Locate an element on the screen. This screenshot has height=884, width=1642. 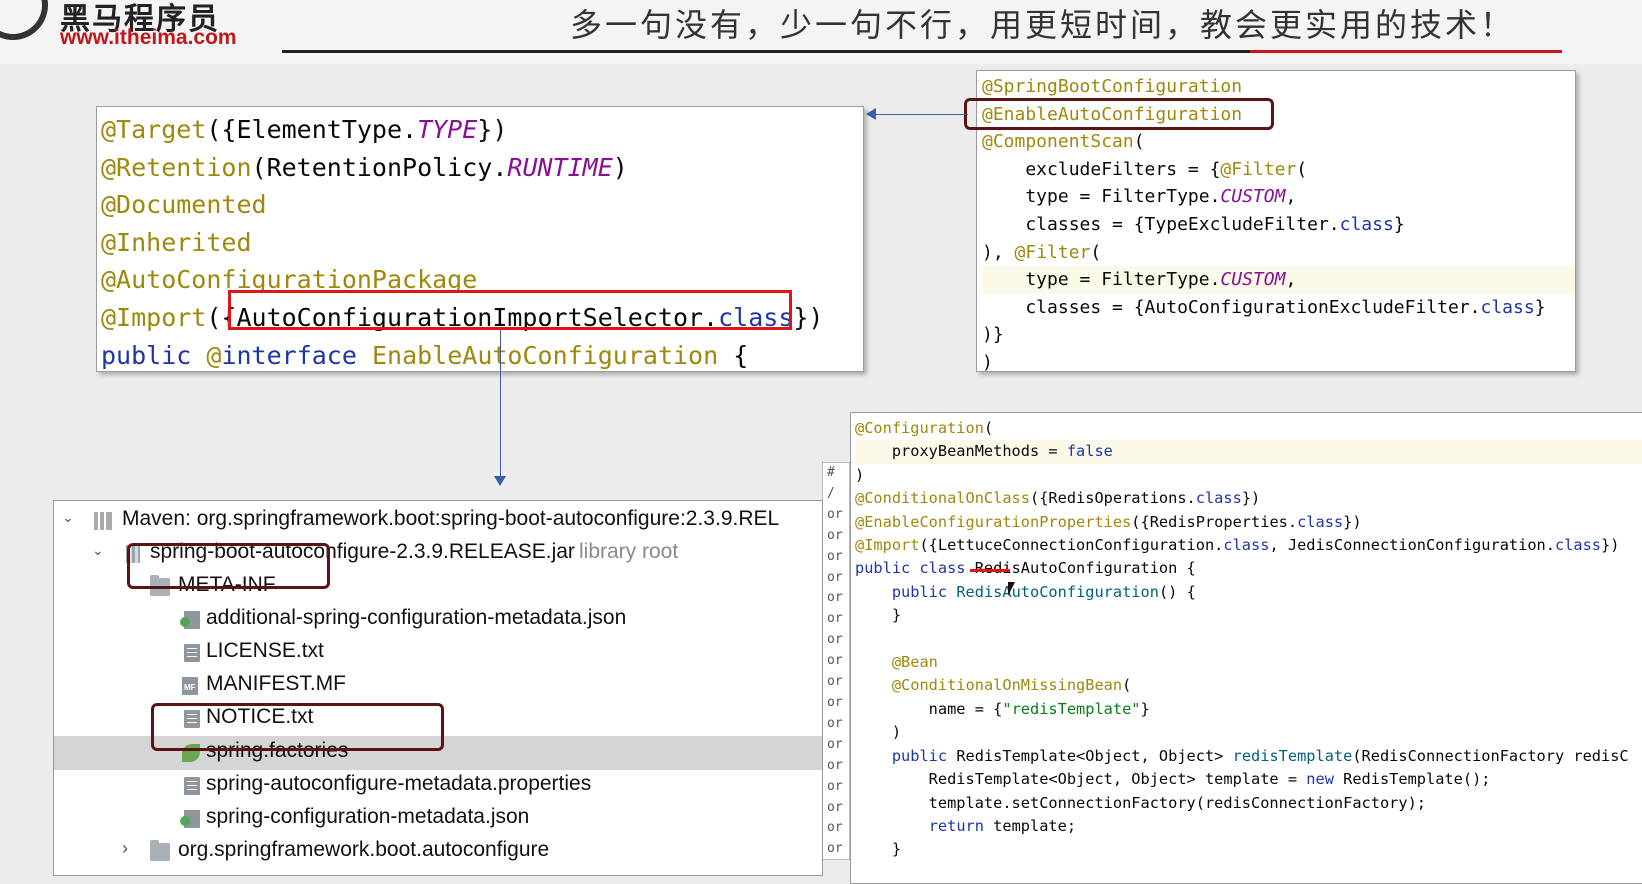
code-line: name = {"redisTemplate"} is located at coordinates (1002, 708).